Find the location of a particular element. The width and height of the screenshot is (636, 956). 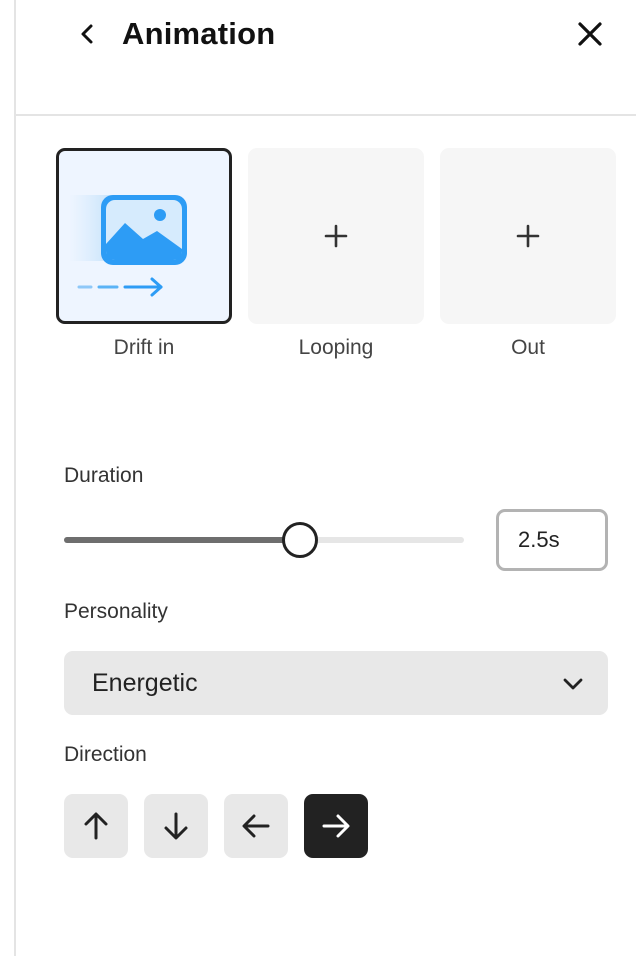

animation-slot-drift-in is located at coordinates (144, 236).